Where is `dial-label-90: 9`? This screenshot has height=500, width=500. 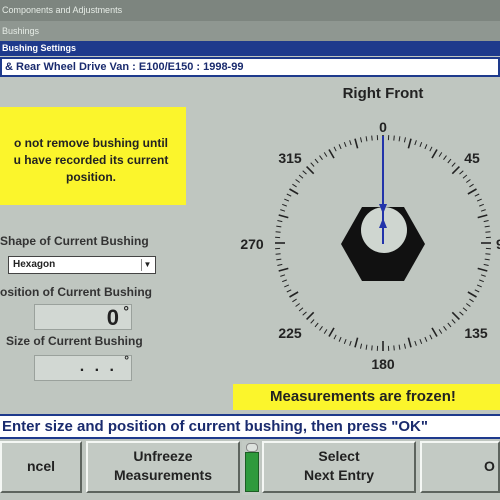
dial-label-90: 9 is located at coordinates (498, 244).